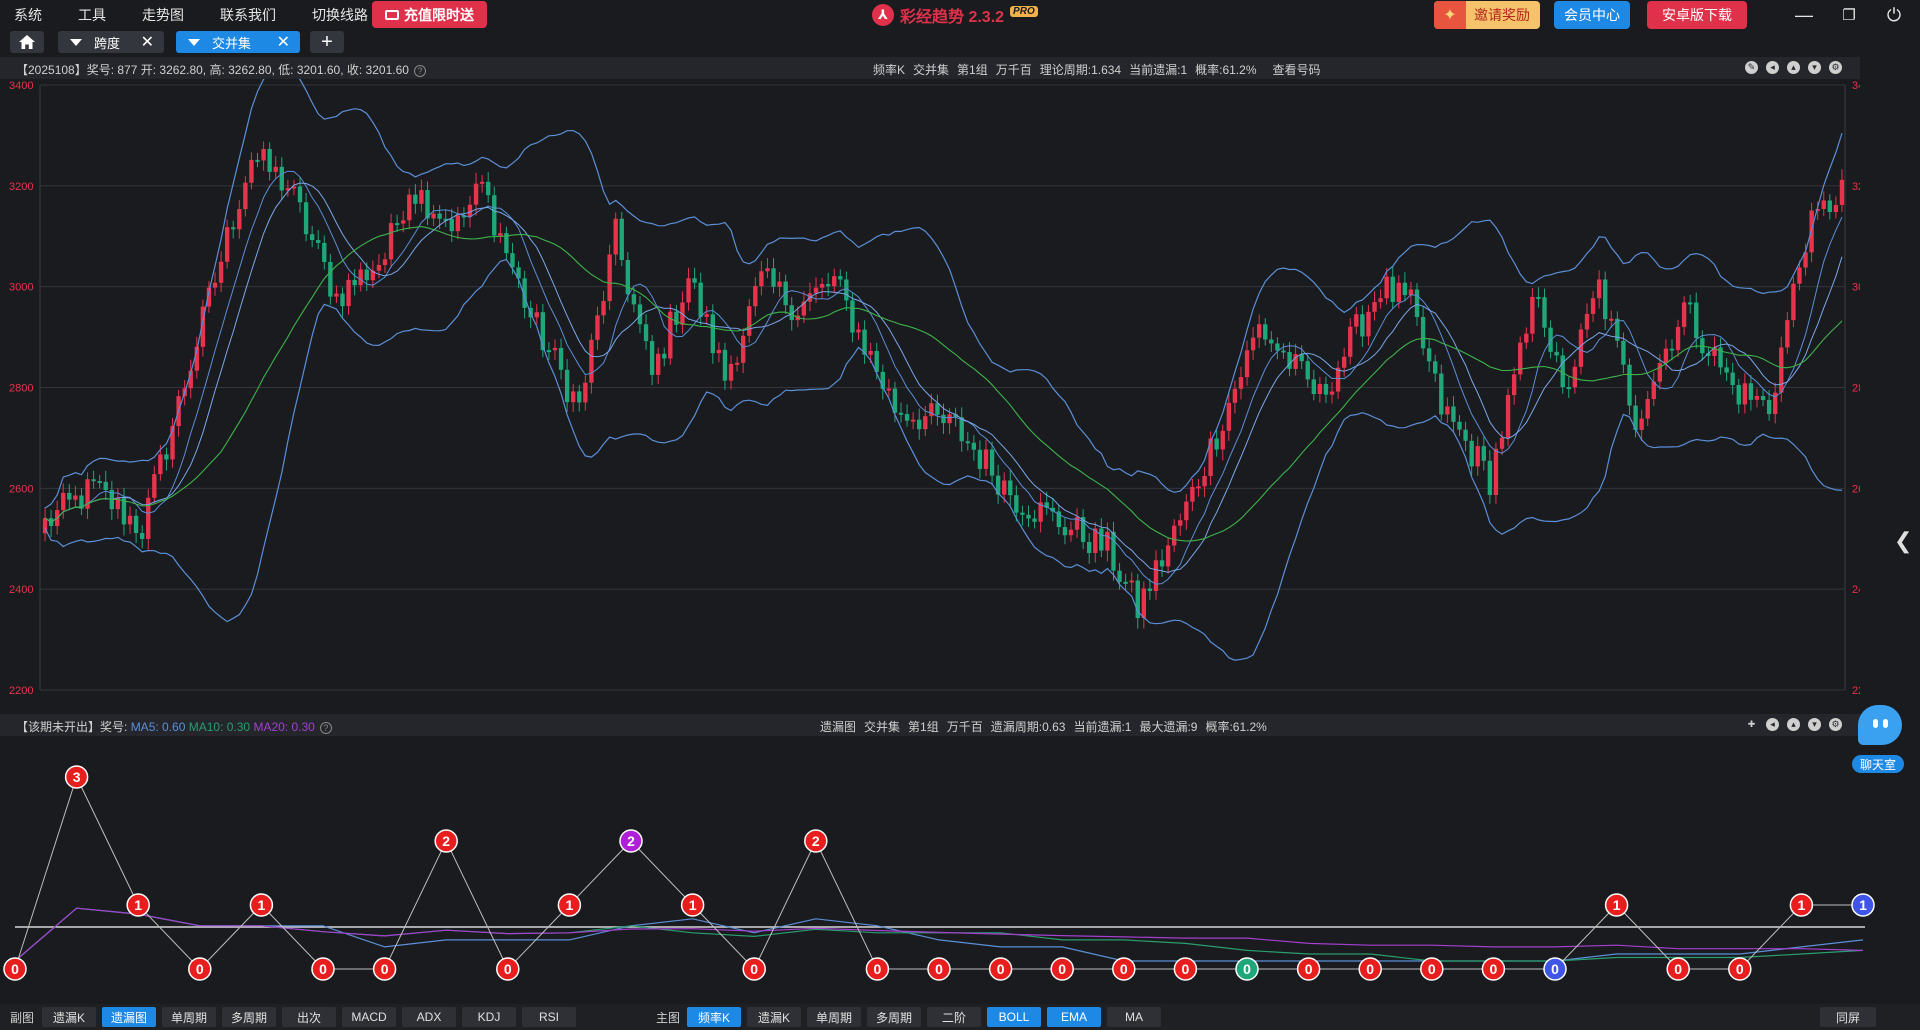  I want to click on restore-icon: ❐, so click(1849, 15).